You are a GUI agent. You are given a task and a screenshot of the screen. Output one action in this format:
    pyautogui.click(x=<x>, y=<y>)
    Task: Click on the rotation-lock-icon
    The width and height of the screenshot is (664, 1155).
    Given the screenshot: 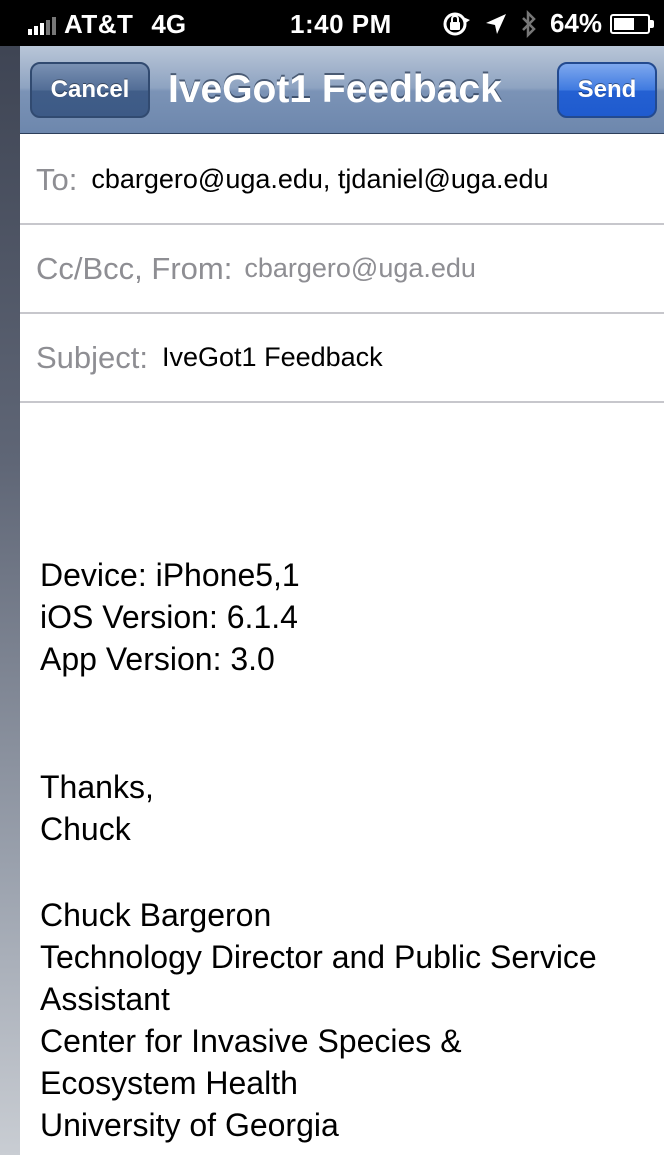 What is the action you would take?
    pyautogui.click(x=457, y=24)
    